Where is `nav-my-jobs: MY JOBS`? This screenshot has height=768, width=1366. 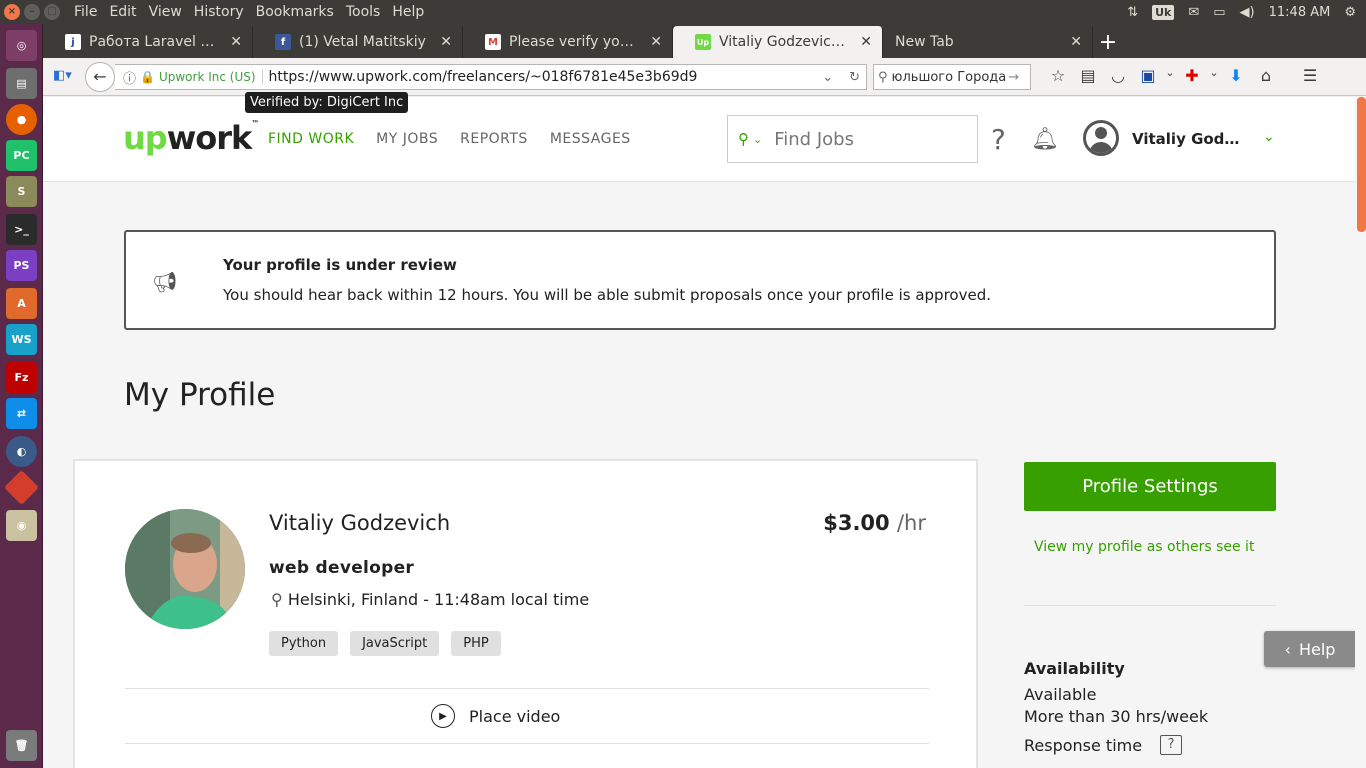
nav-my-jobs: MY JOBS is located at coordinates (407, 139).